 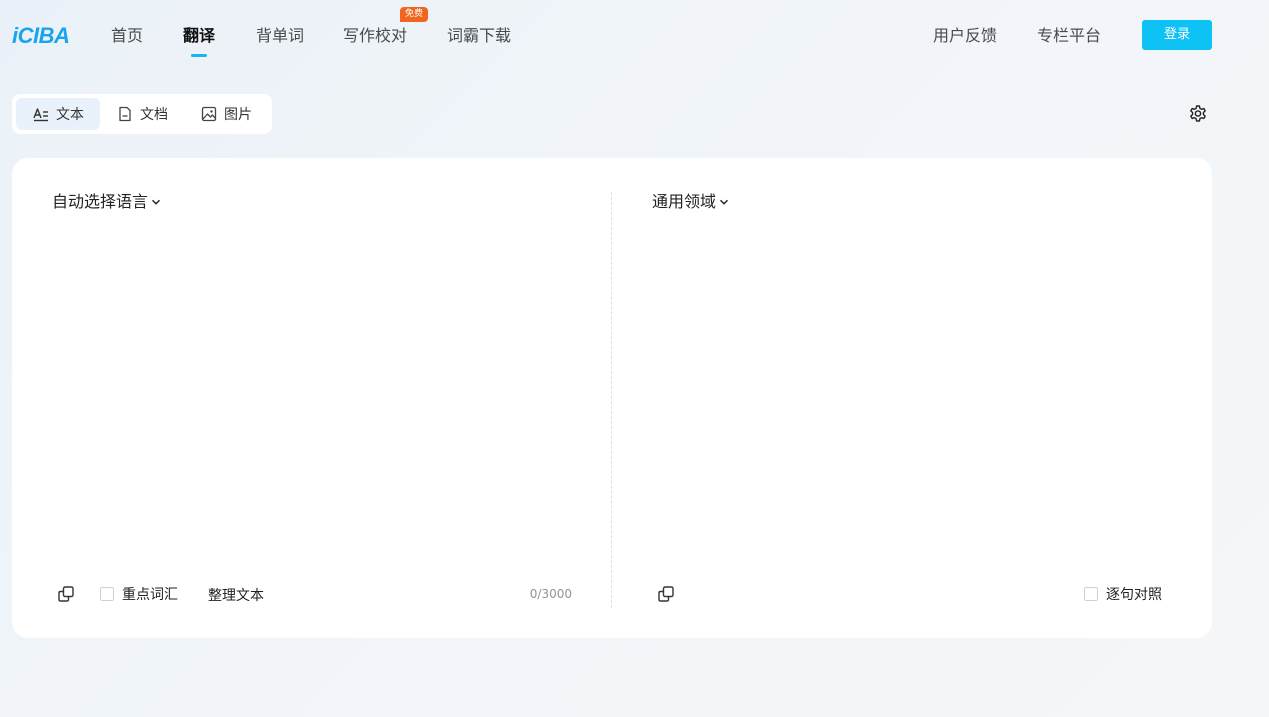 I want to click on nav-column-platform: 专栏平台, so click(x=1069, y=36).